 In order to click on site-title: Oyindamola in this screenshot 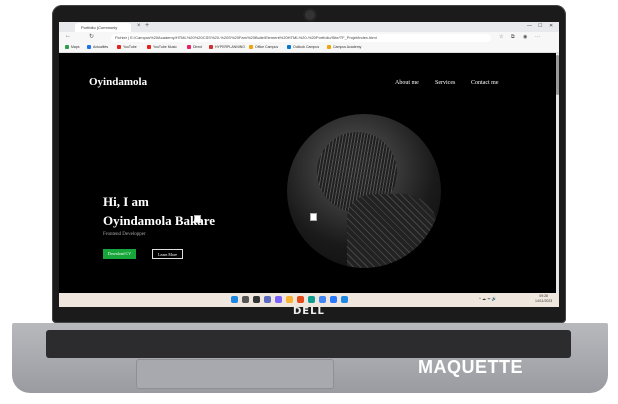, I will do `click(118, 82)`.